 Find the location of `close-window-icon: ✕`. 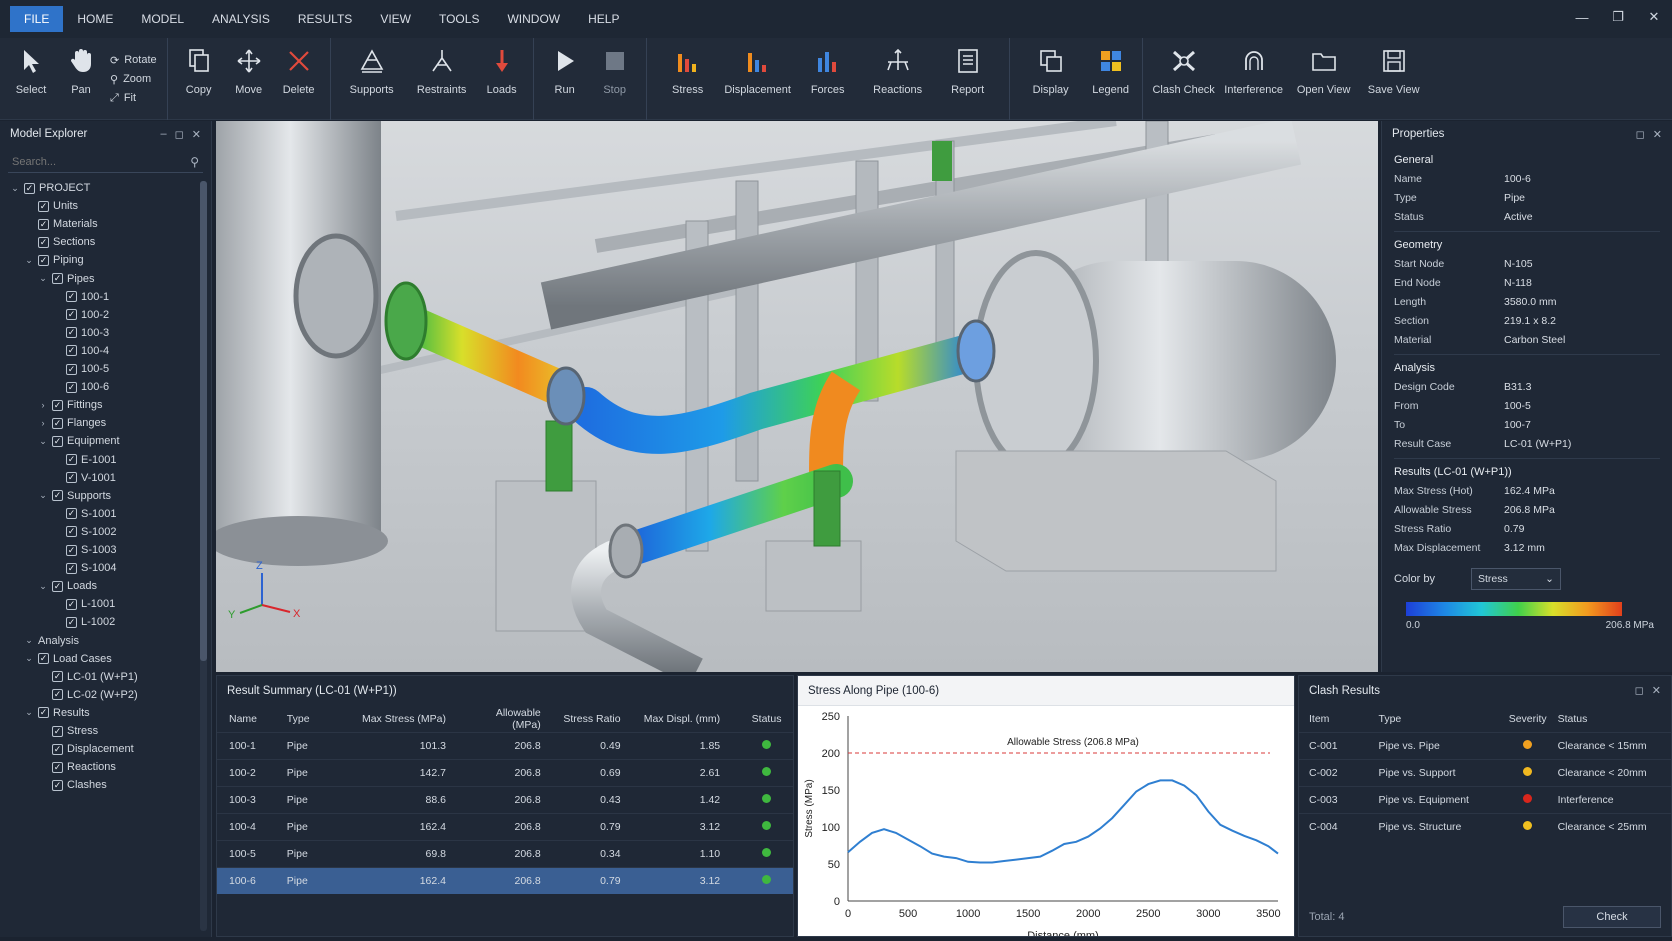

close-window-icon: ✕ is located at coordinates (1654, 17).